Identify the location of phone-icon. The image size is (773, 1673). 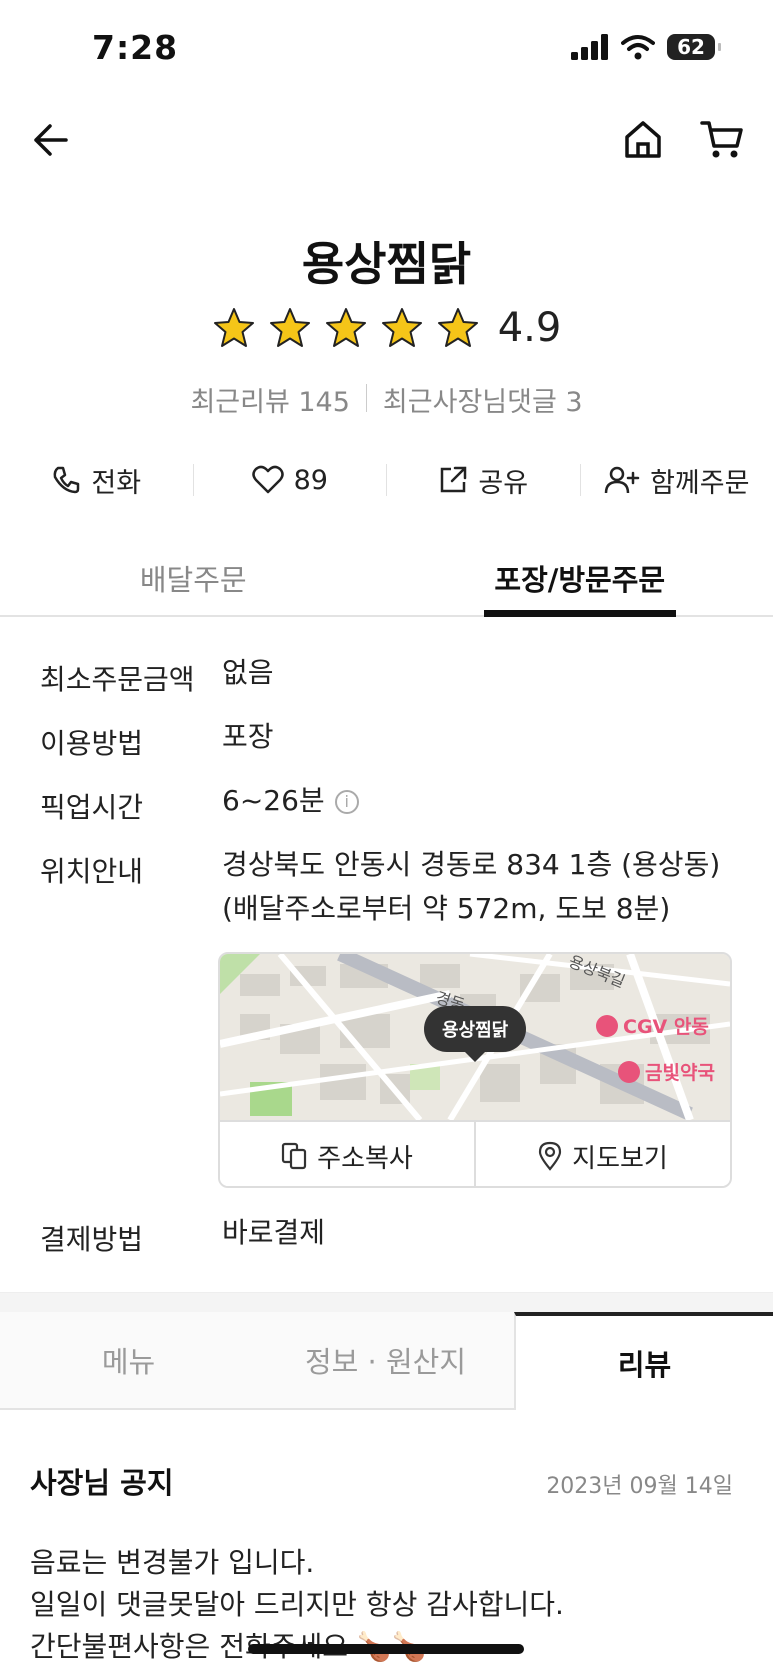
(66, 480).